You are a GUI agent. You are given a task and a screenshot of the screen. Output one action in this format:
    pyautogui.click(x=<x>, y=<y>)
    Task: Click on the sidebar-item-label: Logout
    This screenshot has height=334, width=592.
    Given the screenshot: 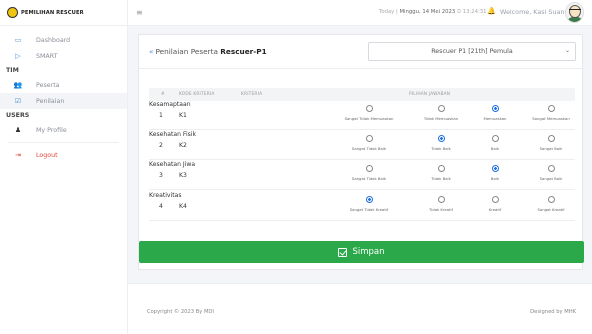 What is the action you would take?
    pyautogui.click(x=47, y=155)
    